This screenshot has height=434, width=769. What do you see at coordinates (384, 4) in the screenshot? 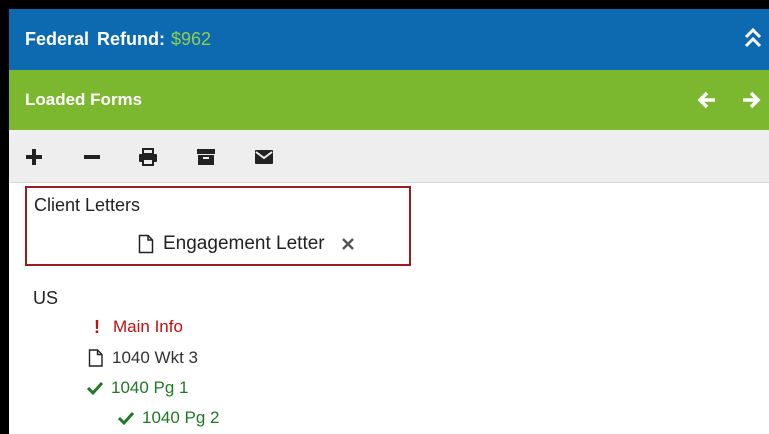
I see `window-frame-top` at bounding box center [384, 4].